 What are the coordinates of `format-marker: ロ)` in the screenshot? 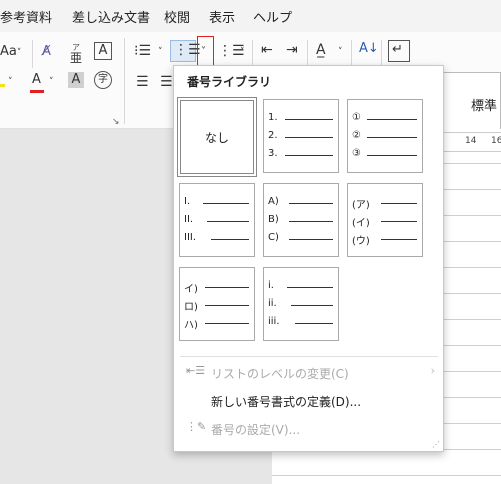 It's located at (191, 307).